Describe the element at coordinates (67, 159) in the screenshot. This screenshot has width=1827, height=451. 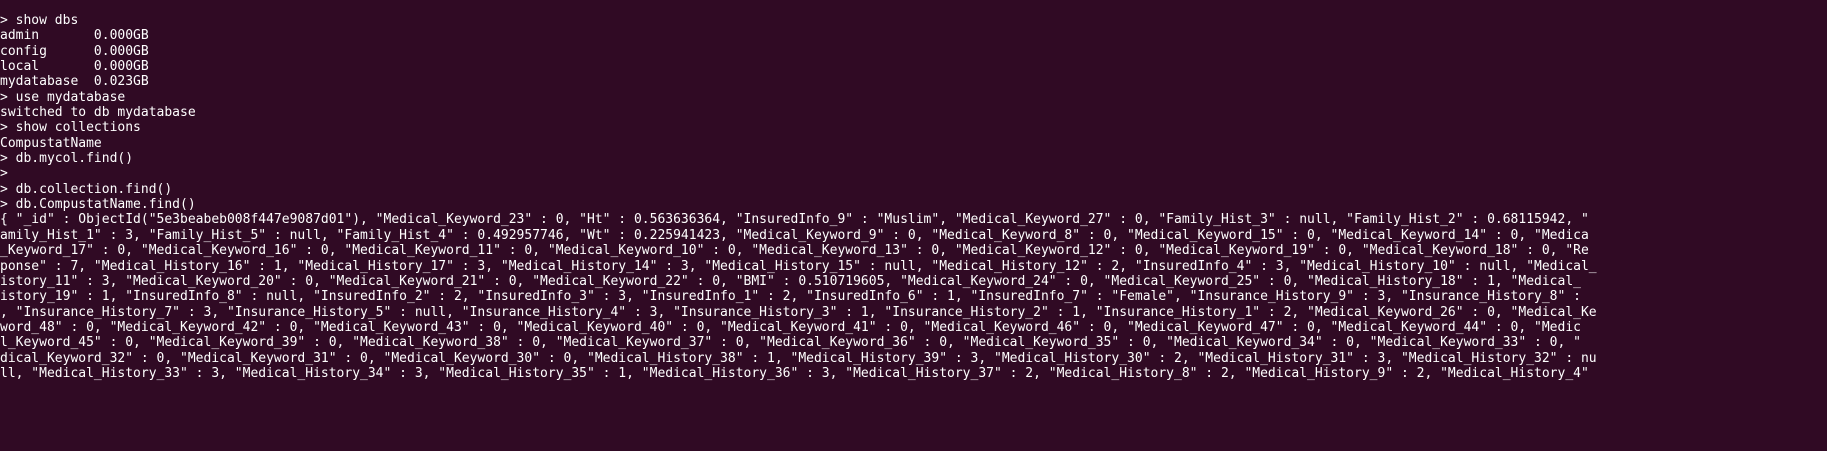
I see `command-line: > db.mycol.find()` at that location.